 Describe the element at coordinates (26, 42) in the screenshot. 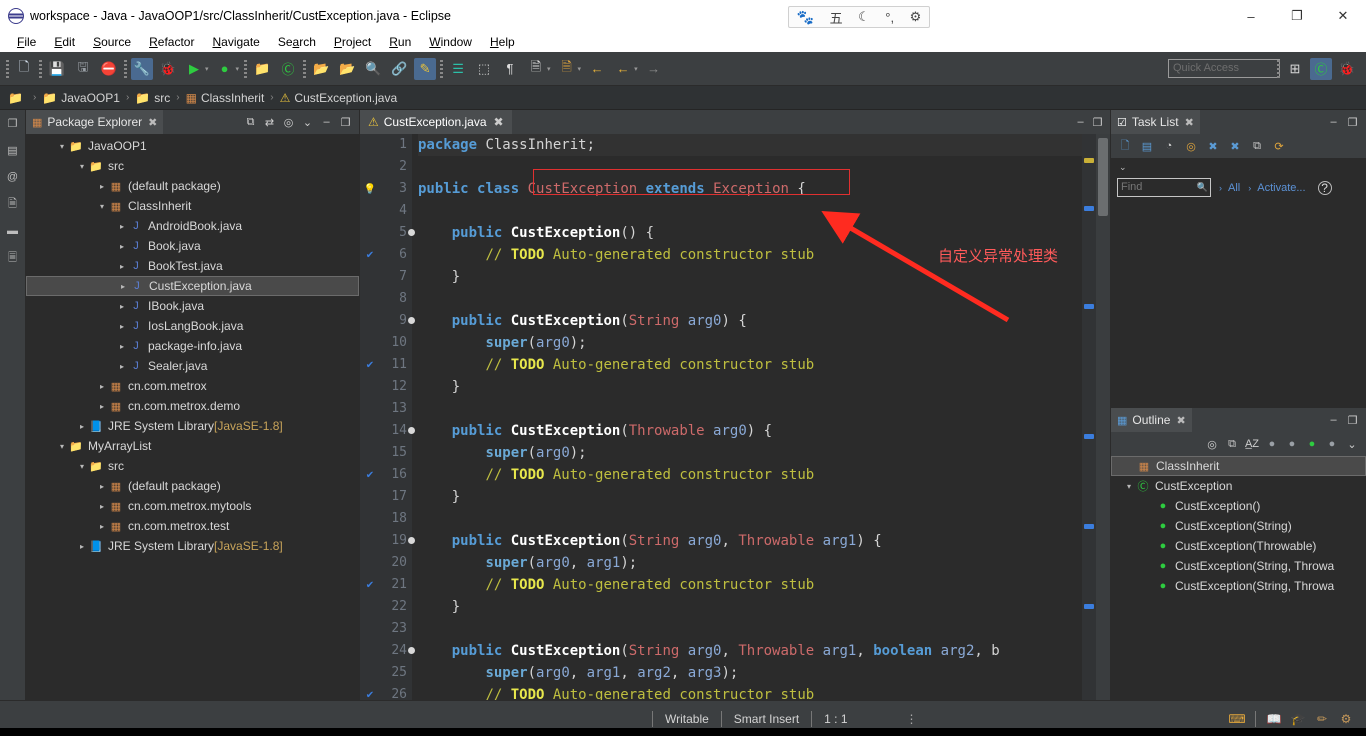

I see `menu-item-file: File` at that location.